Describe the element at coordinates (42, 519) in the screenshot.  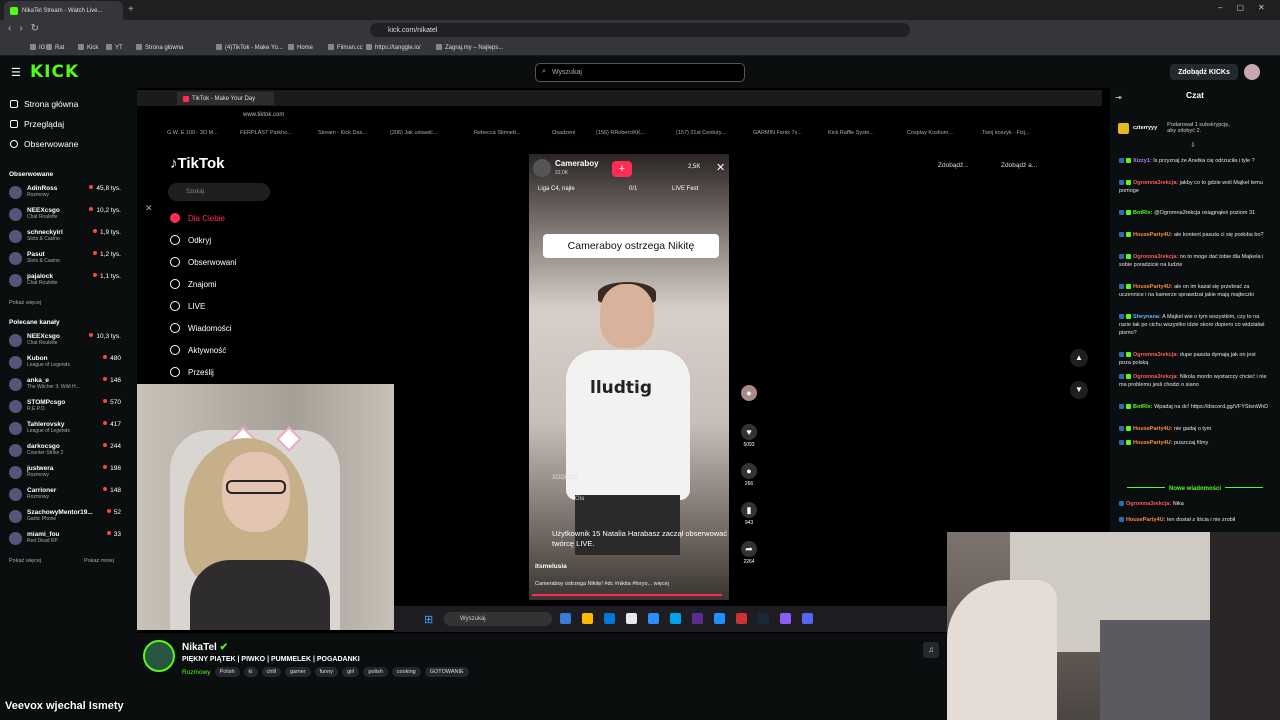
I see `channel-category: Gartic Phone` at that location.